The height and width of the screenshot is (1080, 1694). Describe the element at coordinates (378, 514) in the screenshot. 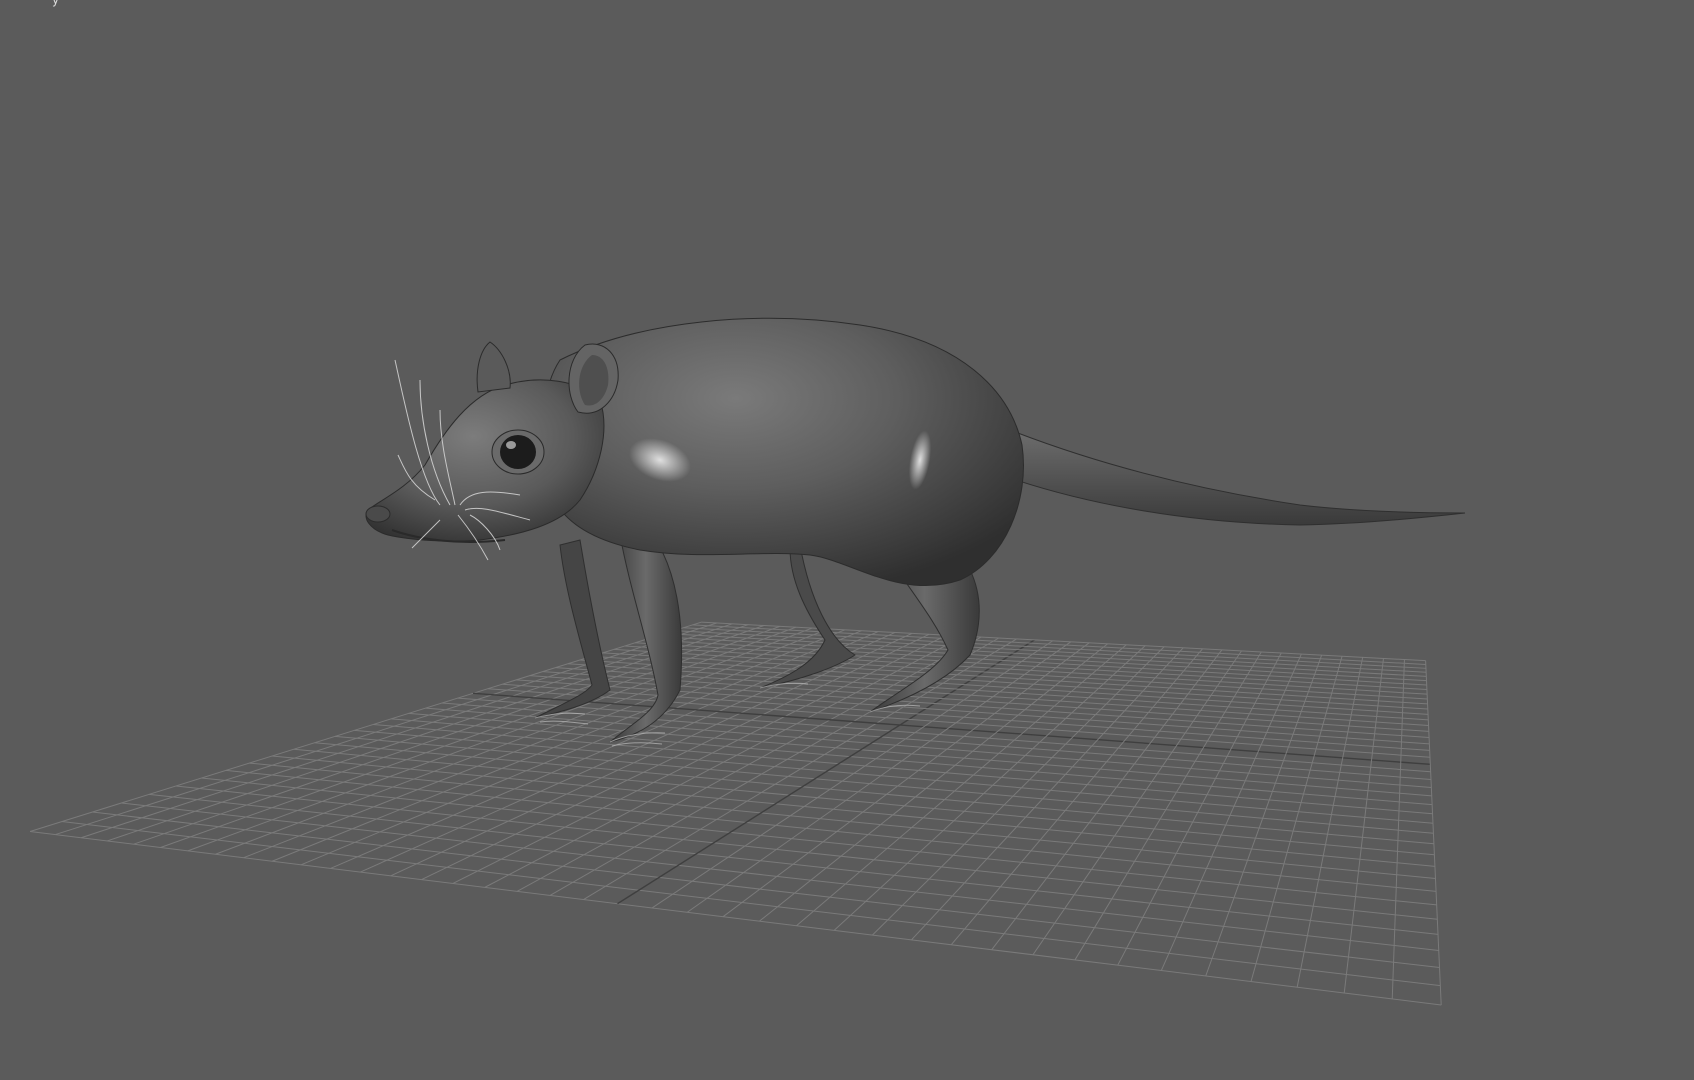

I see `rat-nose` at that location.